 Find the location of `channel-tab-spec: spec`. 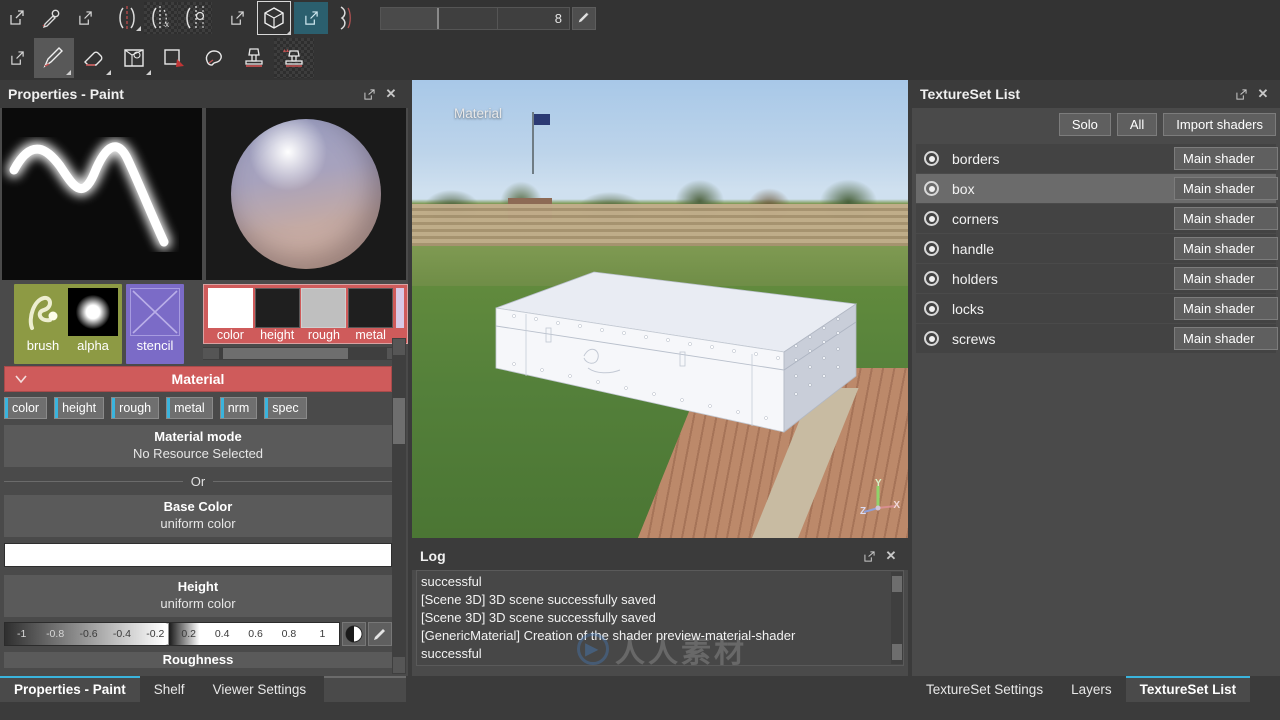

channel-tab-spec: spec is located at coordinates (285, 408).